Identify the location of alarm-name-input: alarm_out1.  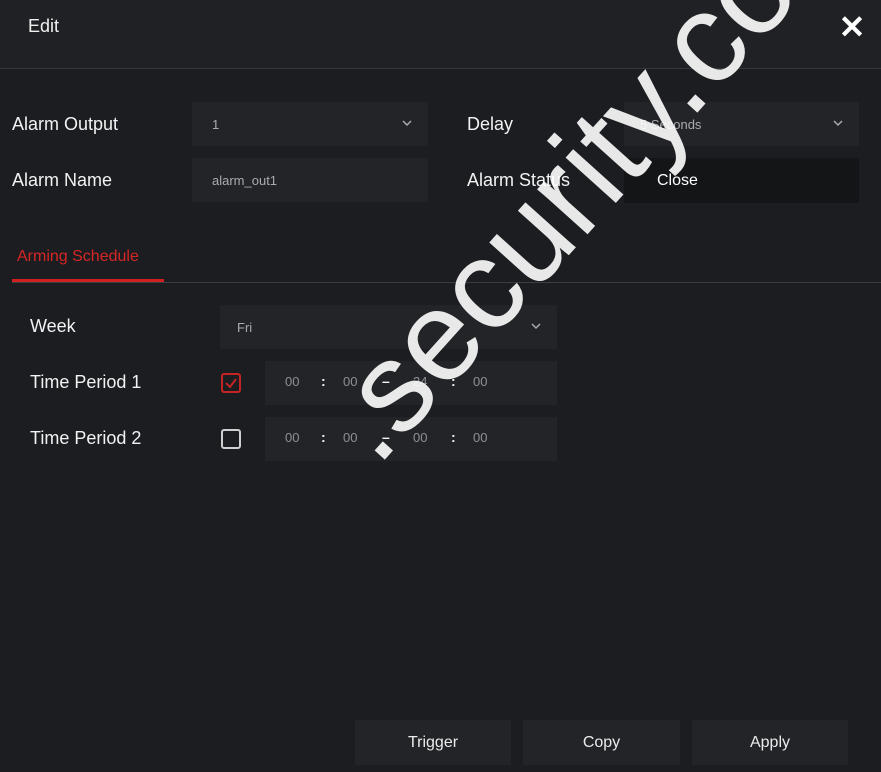
(310, 180).